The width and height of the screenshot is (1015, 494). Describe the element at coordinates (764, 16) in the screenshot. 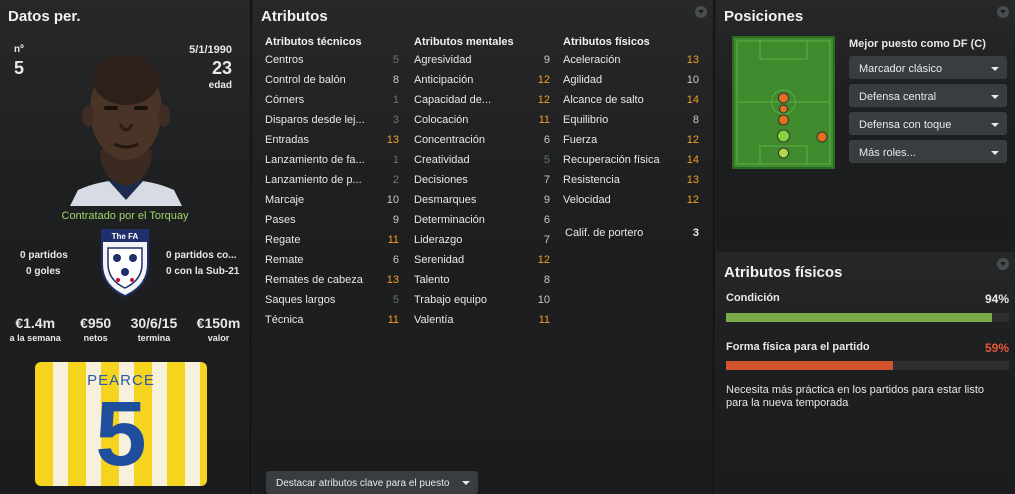

I see `panel-title: Posiciones` at that location.